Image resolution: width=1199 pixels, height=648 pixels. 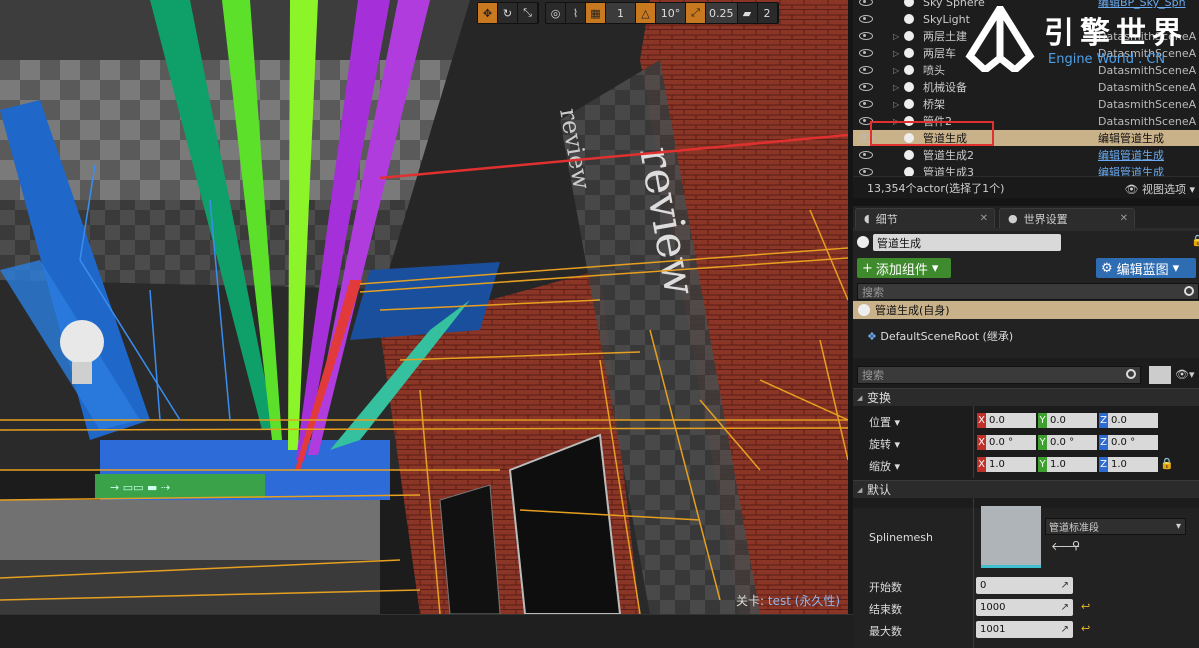 What do you see at coordinates (1024, 607) in the screenshot?
I see `end-count-input: 1000` at bounding box center [1024, 607].